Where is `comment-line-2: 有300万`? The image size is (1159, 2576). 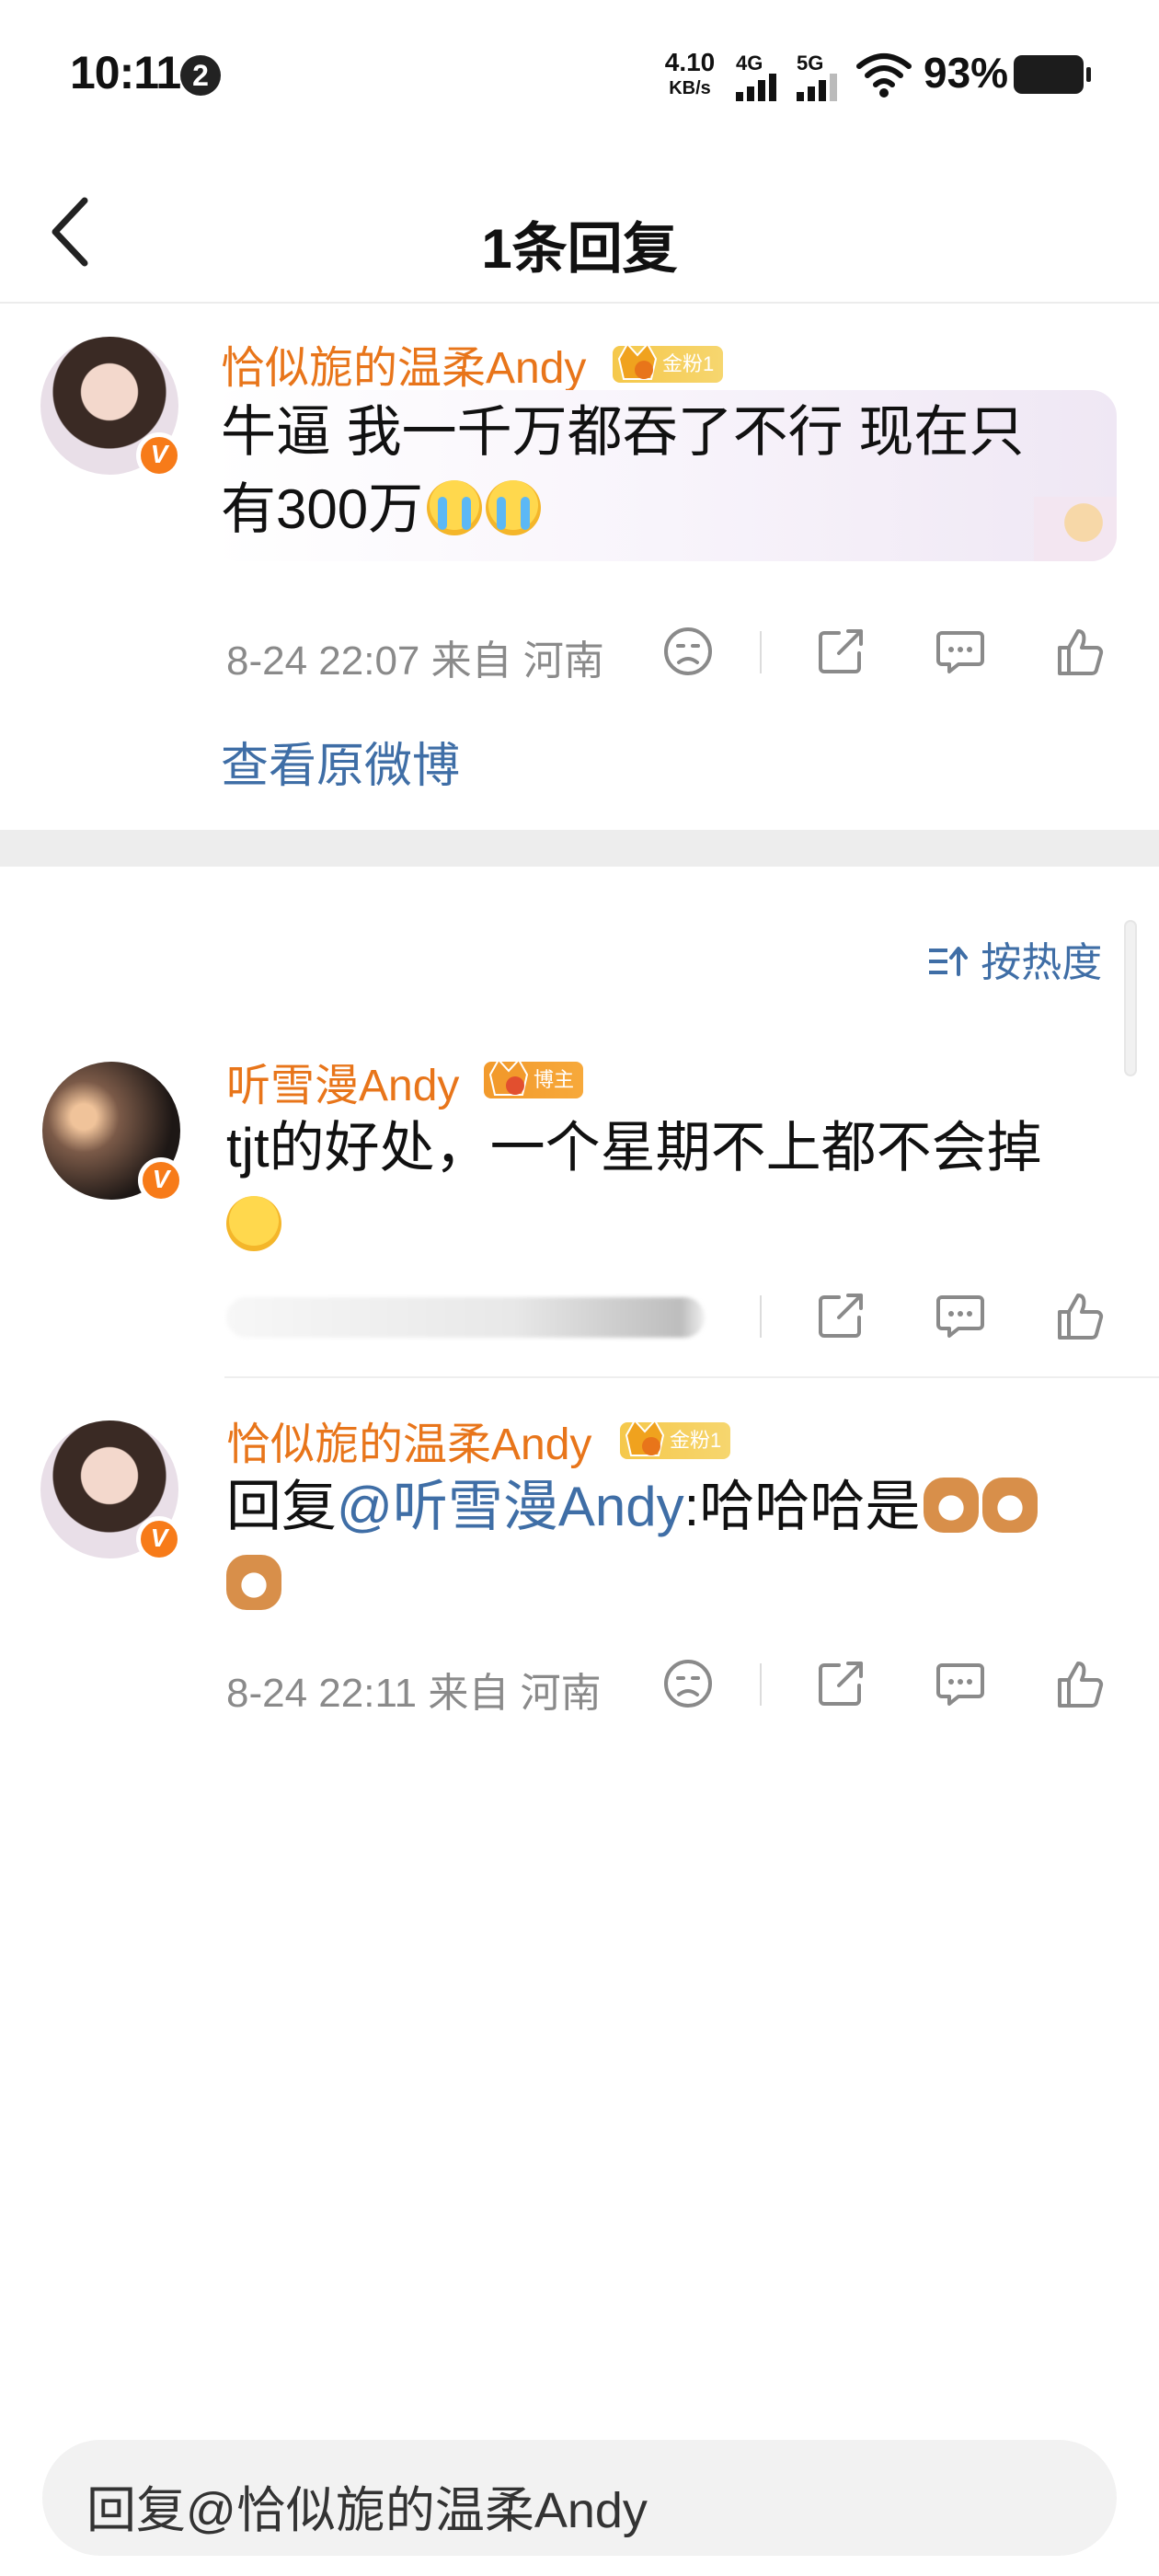 comment-line-2: 有300万 is located at coordinates (322, 509).